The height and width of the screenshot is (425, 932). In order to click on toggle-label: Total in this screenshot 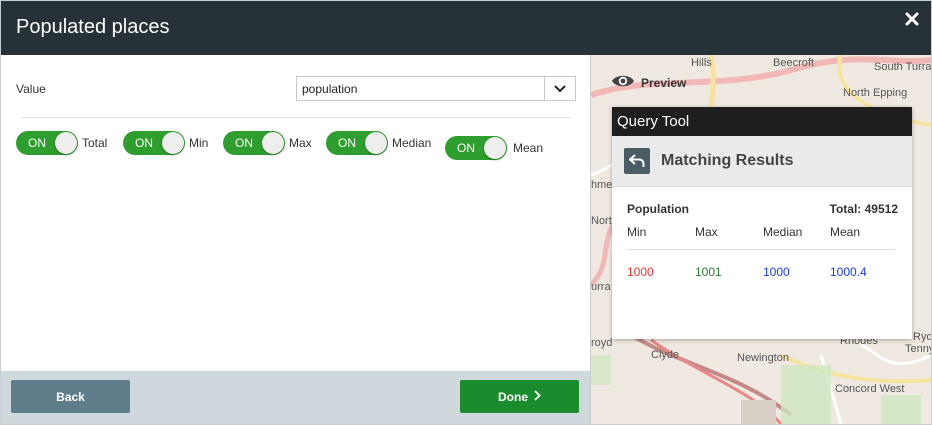, I will do `click(95, 143)`.